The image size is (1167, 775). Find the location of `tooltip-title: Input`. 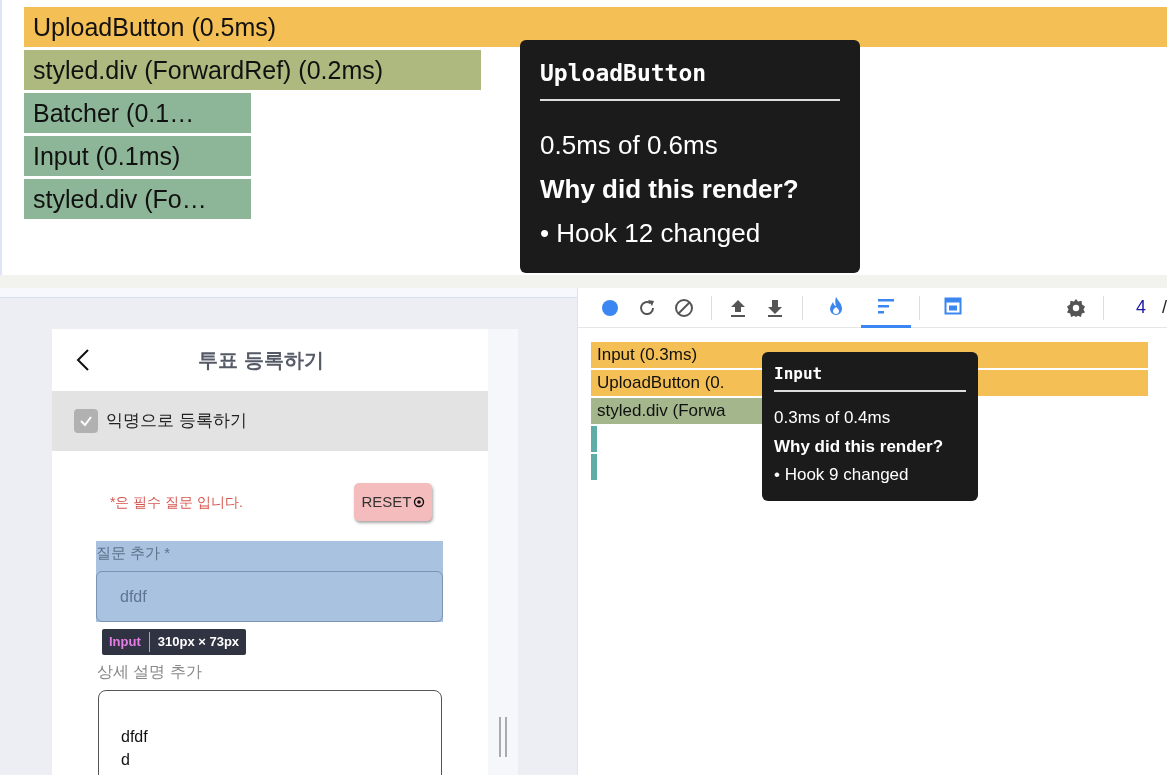

tooltip-title: Input is located at coordinates (870, 377).